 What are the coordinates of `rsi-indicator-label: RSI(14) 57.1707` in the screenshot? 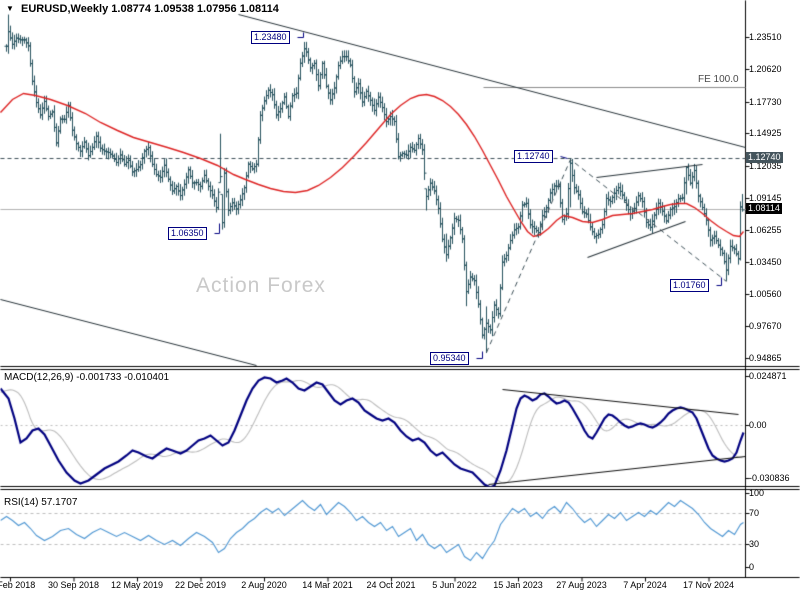 It's located at (41, 502).